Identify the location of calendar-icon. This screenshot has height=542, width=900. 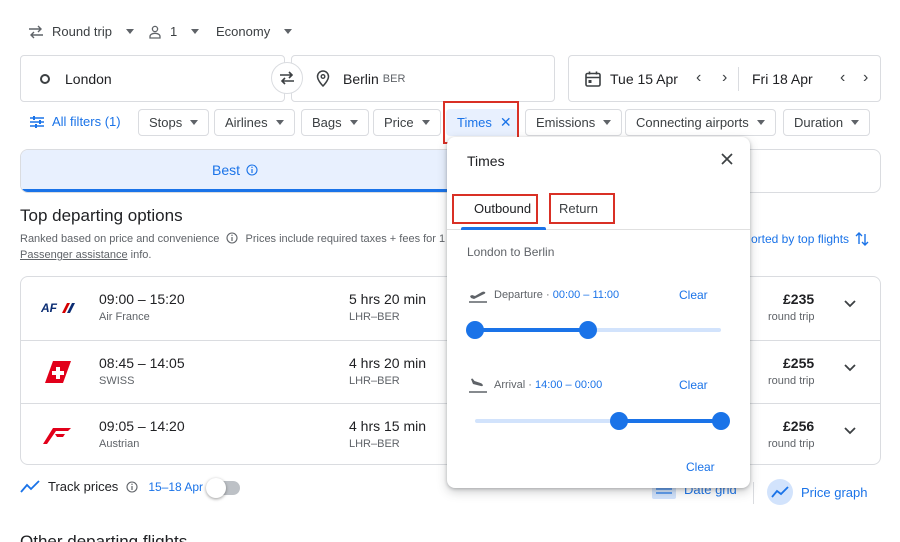
(593, 79).